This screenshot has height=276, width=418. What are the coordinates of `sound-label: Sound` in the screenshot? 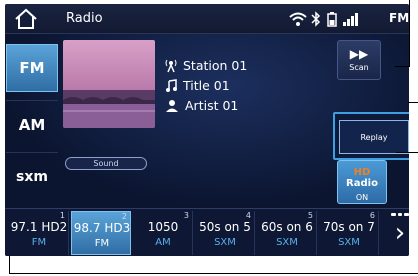 It's located at (106, 163).